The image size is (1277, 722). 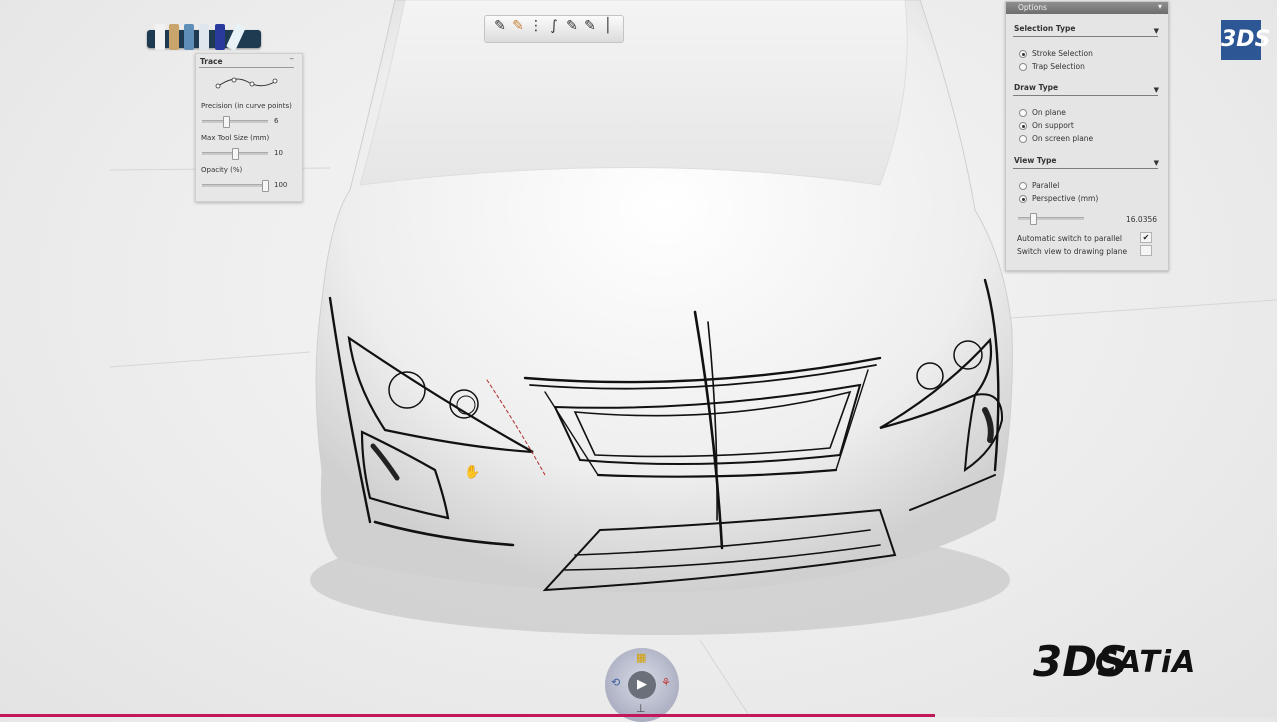 I want to click on radio-label: On plane, so click(x=1049, y=112).